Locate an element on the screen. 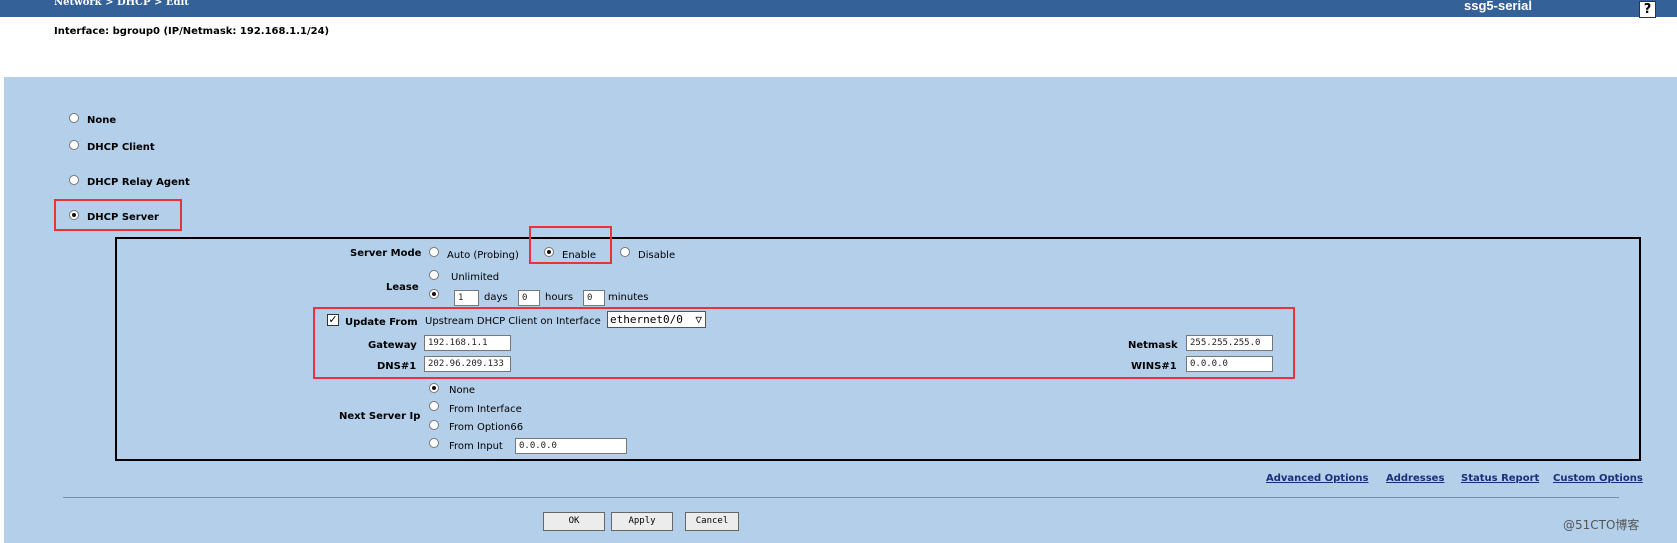 This screenshot has width=1677, height=543. radio-from-interface-label: From Interface is located at coordinates (485, 409).